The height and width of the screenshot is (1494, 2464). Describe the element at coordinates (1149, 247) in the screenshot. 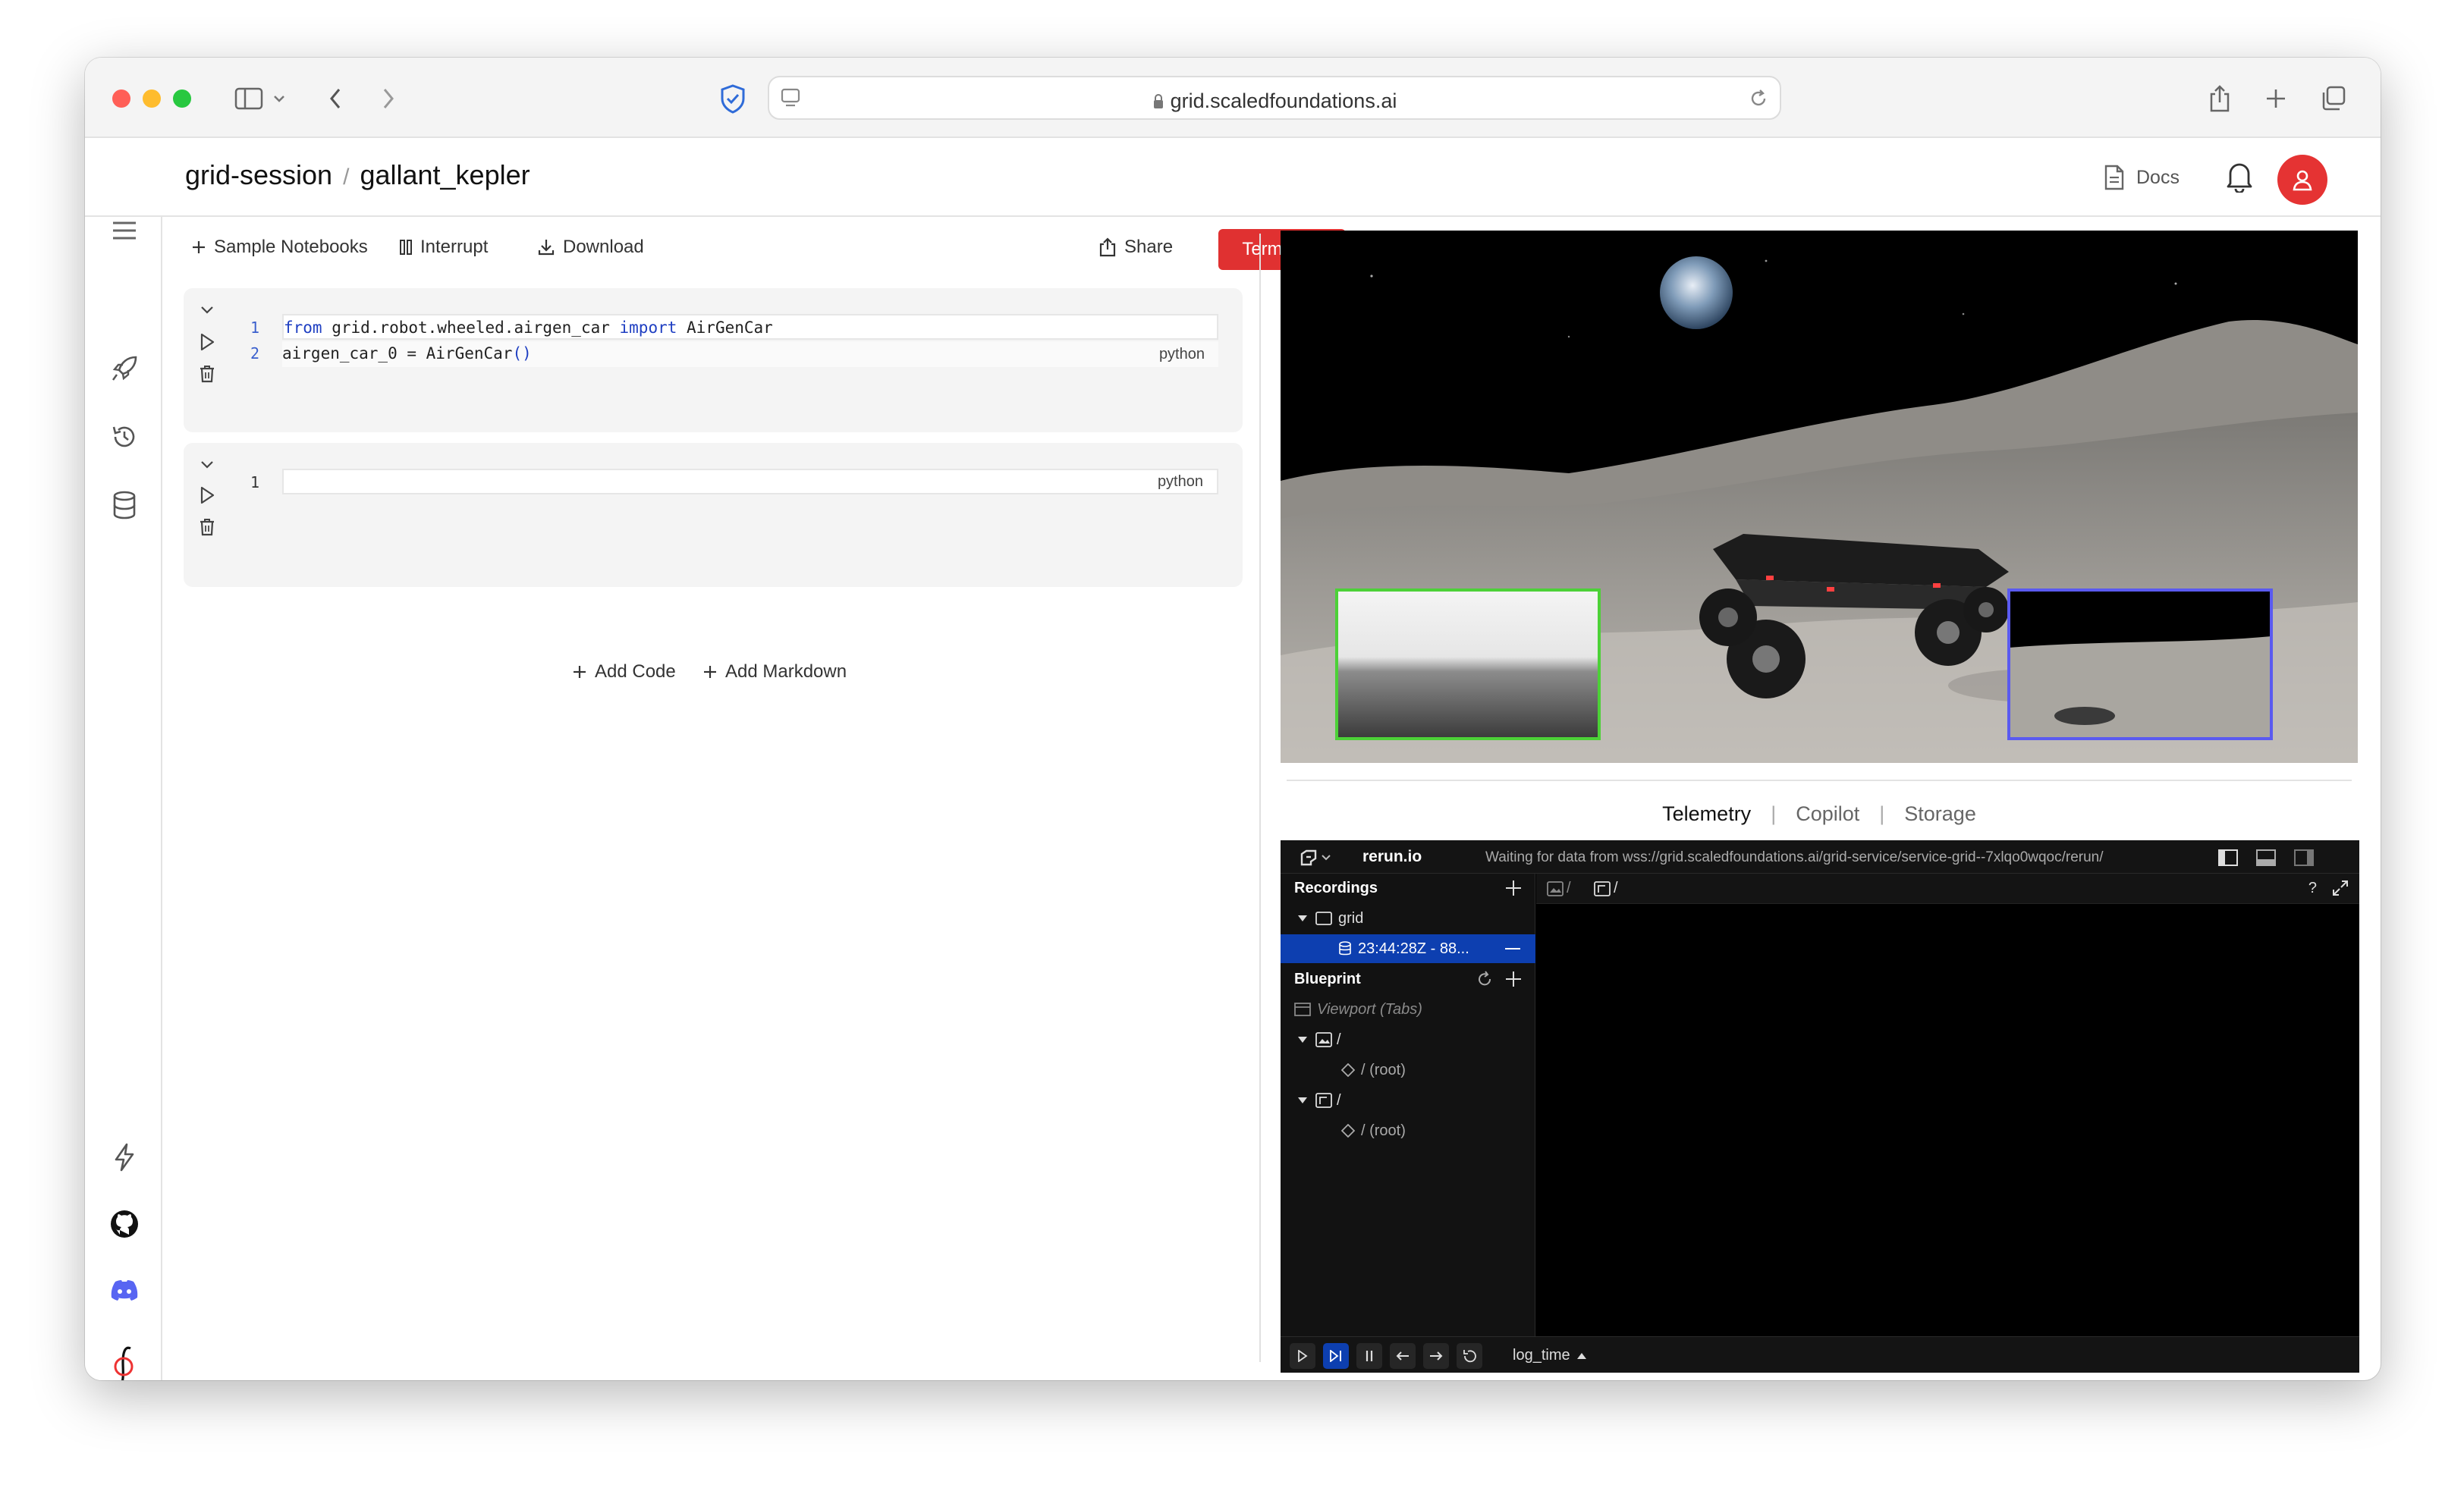

I see `share-label: Share` at that location.